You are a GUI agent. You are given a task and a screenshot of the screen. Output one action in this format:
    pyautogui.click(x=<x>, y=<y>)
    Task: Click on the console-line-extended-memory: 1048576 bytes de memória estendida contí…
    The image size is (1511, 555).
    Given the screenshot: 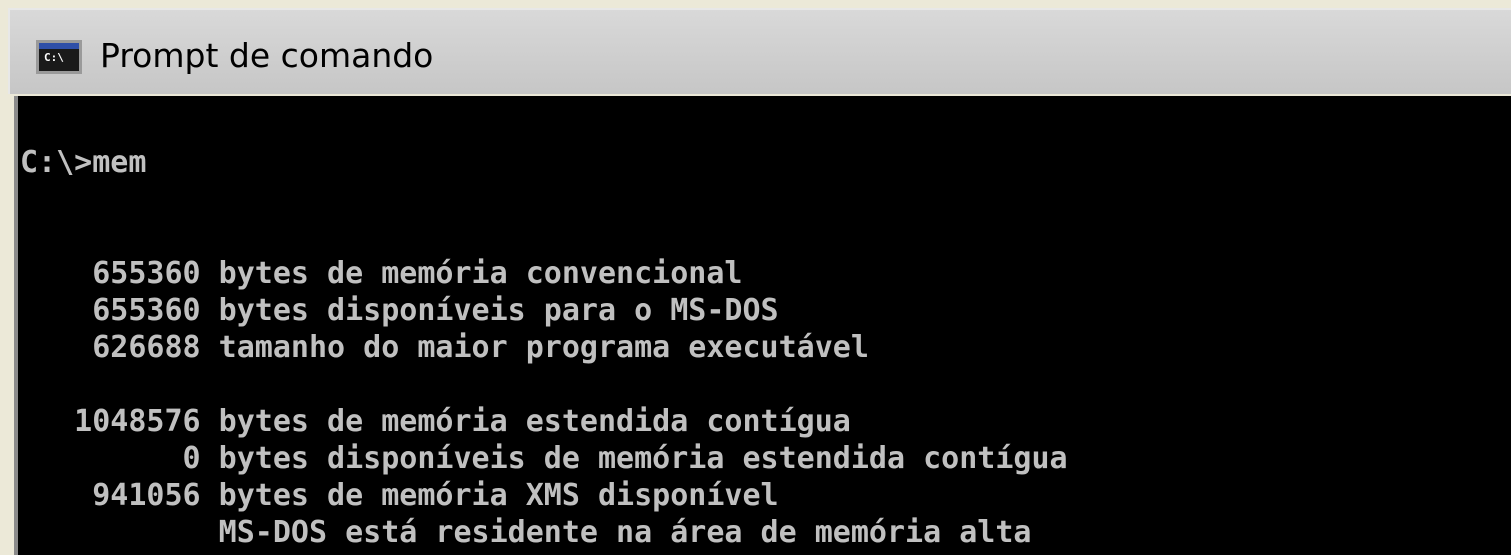 What is the action you would take?
    pyautogui.click(x=435, y=421)
    